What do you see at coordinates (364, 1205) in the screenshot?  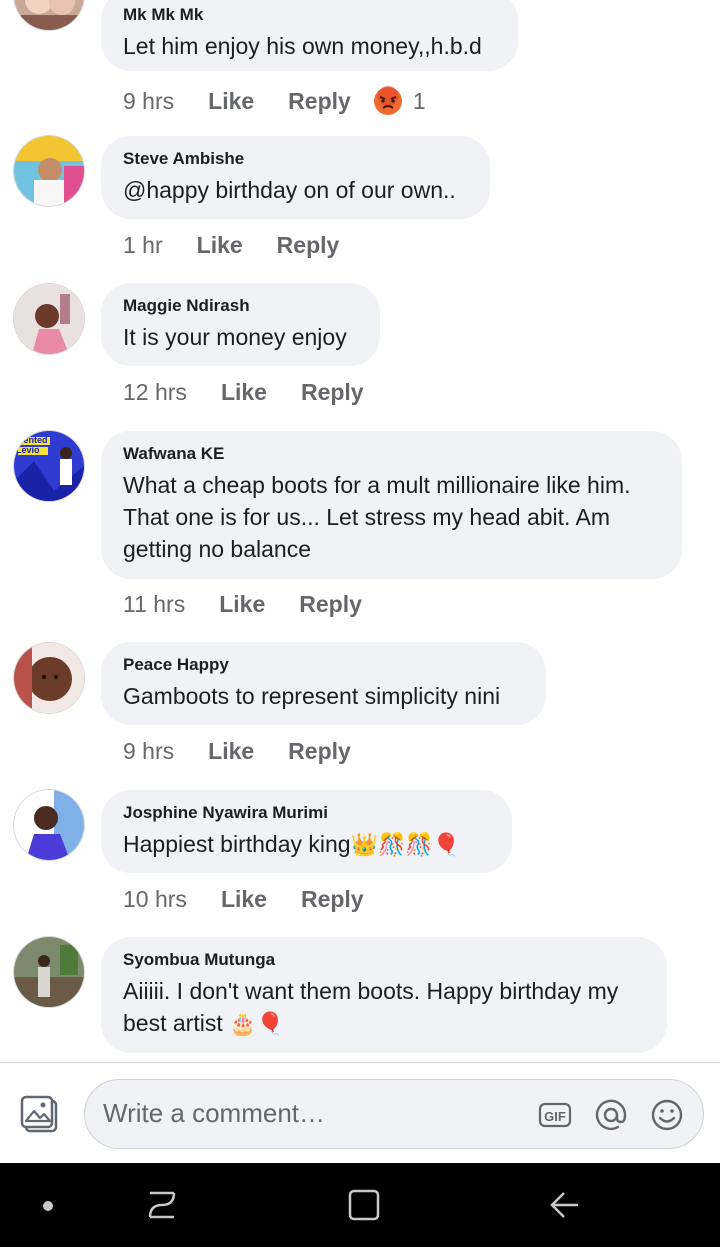 I see `home-icon` at bounding box center [364, 1205].